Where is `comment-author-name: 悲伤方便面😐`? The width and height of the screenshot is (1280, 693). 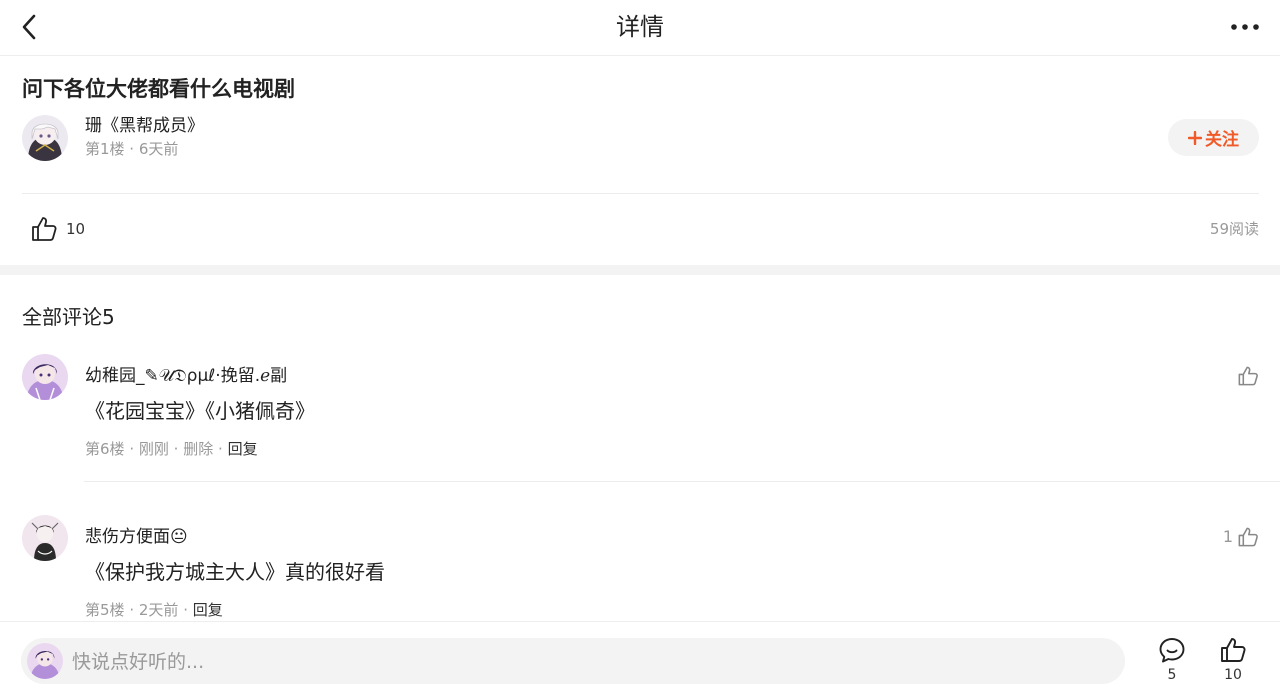 comment-author-name: 悲伤方便面😐 is located at coordinates (136, 537).